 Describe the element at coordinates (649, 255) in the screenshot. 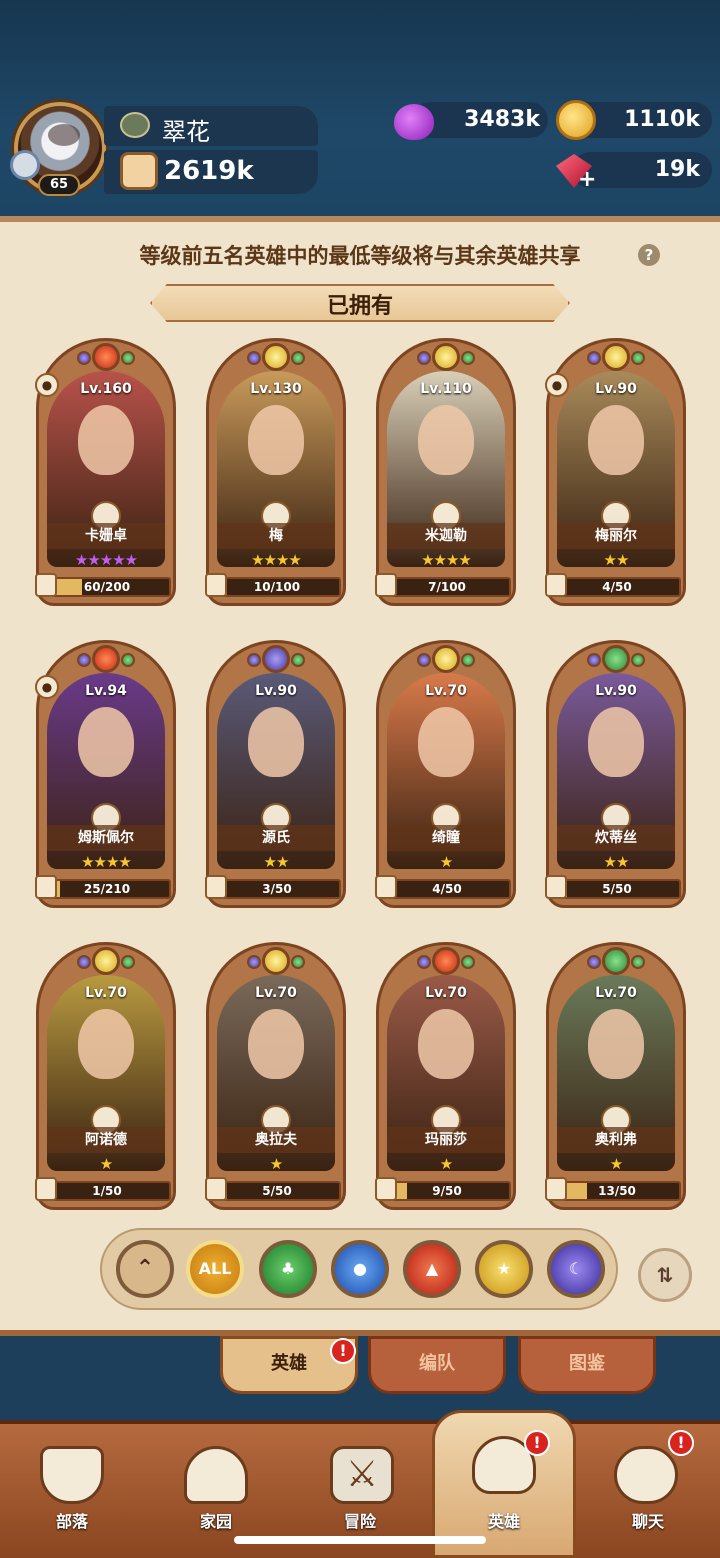

I see `help-icon: ?` at that location.